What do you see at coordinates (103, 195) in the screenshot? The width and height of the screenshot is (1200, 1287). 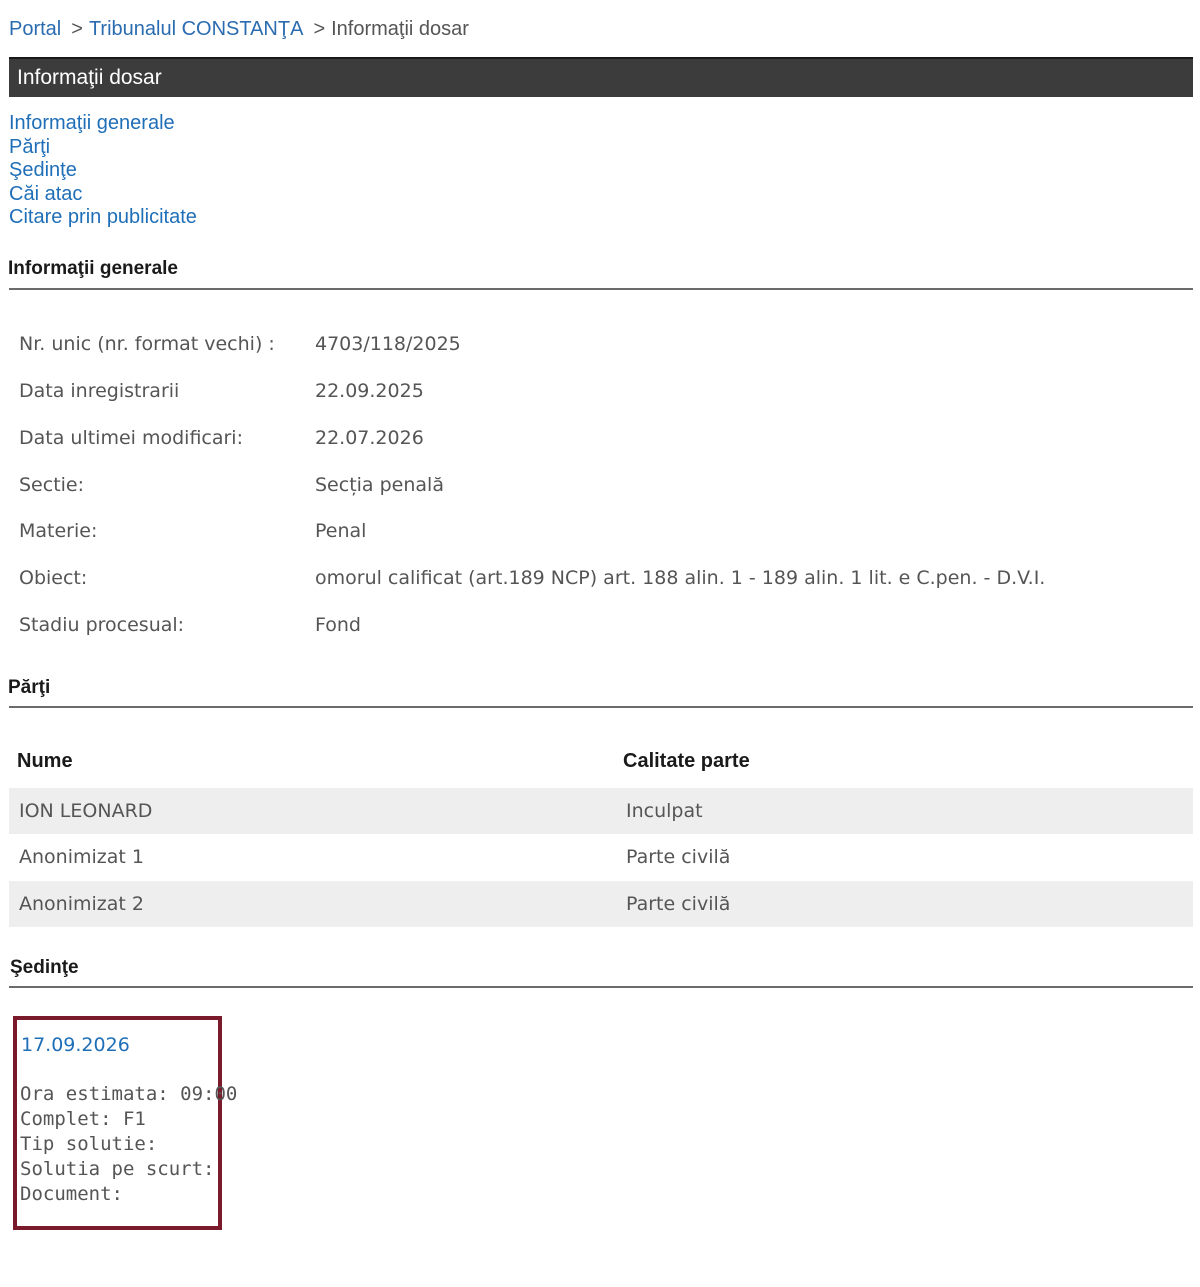 I see `nav-link-cai-atac: Căi atac` at bounding box center [103, 195].